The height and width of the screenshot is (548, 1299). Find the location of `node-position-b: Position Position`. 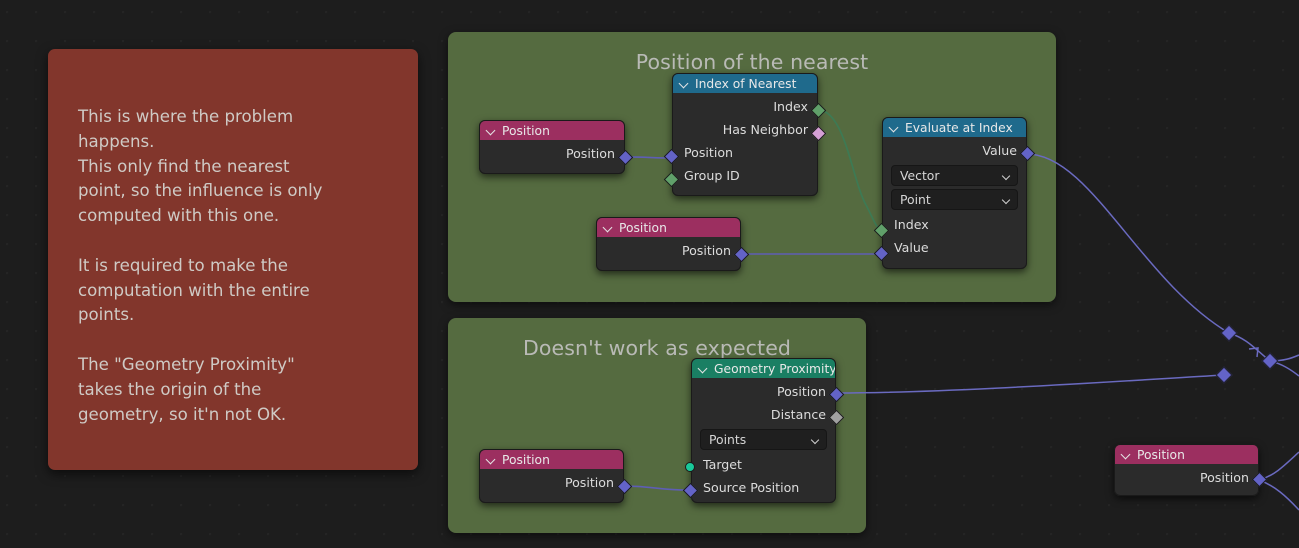

node-position-b: Position Position is located at coordinates (673, 244).